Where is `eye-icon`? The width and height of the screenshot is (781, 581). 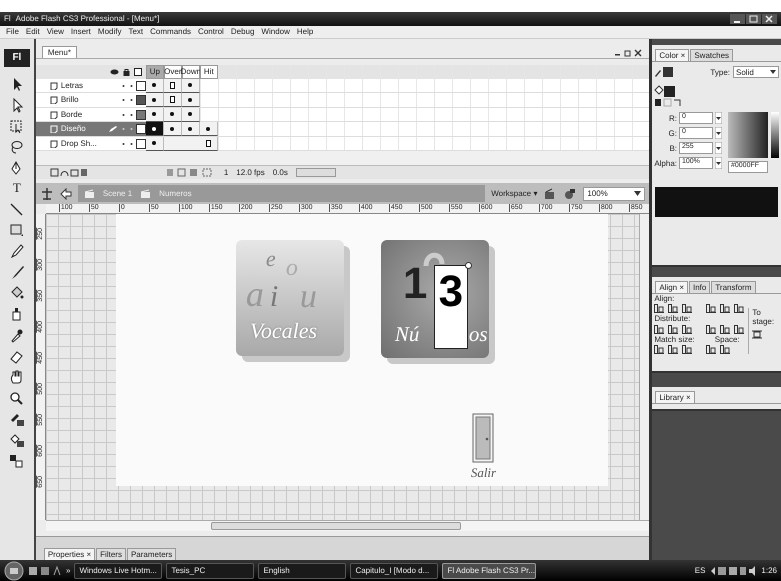 eye-icon is located at coordinates (114, 72).